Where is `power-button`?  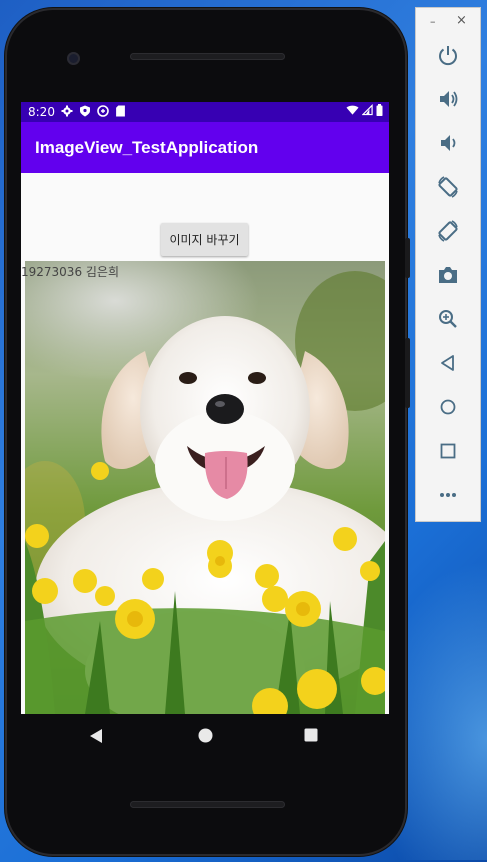
power-button is located at coordinates (448, 55).